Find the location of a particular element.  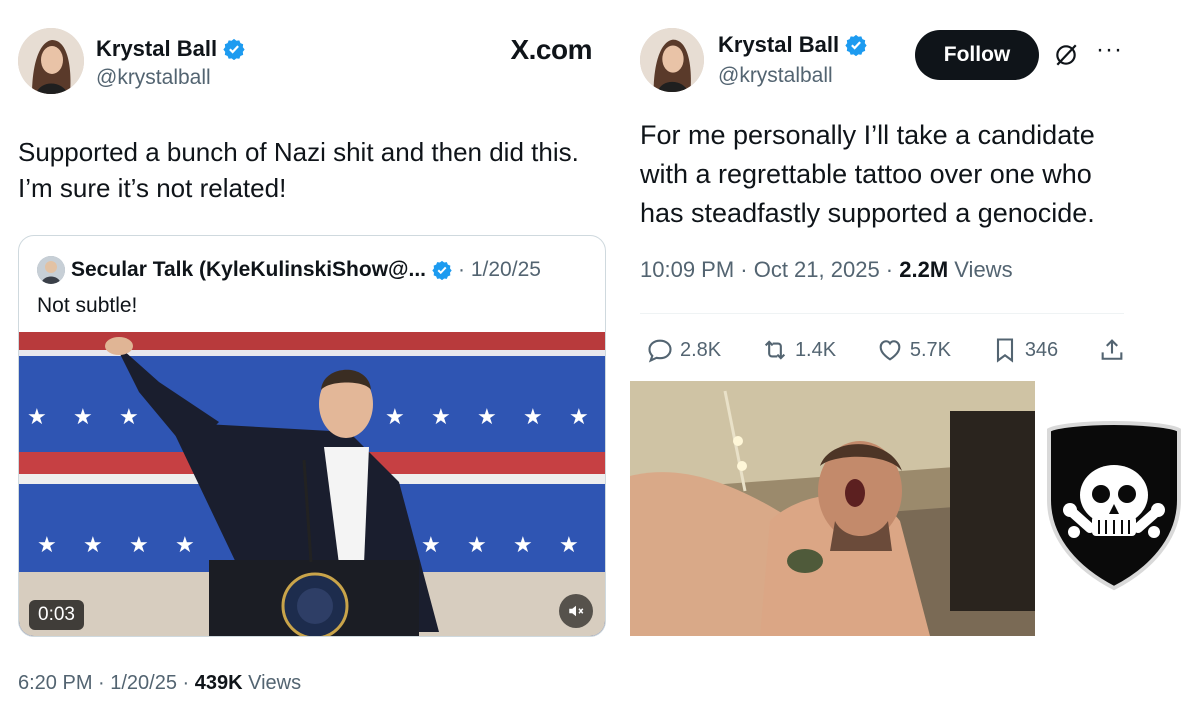

tweet-text-line: For me personally I’ll take a candidate is located at coordinates (867, 135).